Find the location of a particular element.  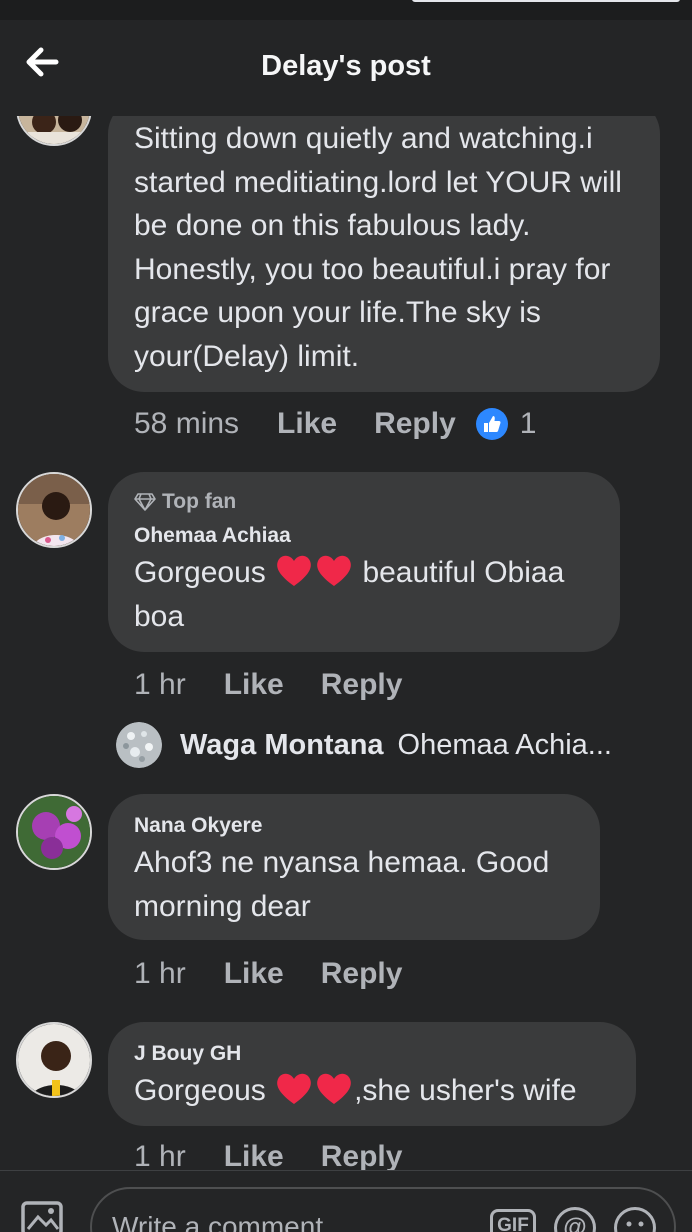

comment-text: Gorgeous ,she usher's wife is located at coordinates (374, 1091).